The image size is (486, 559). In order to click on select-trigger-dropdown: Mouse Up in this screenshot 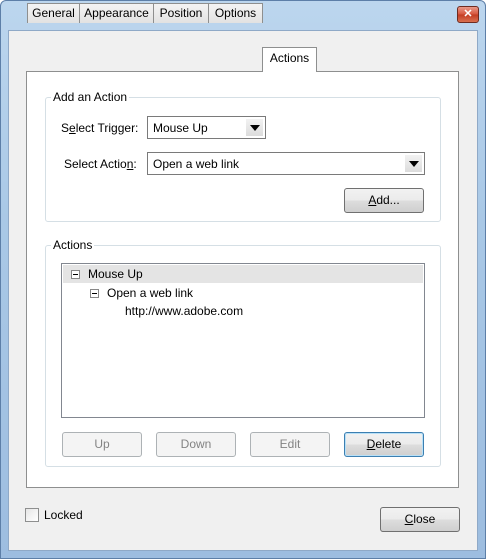, I will do `click(206, 127)`.